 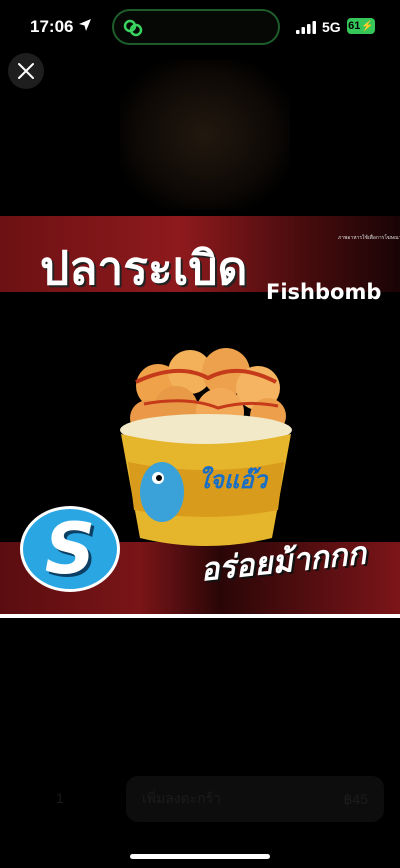 I want to click on fishball-cup-image: ใจแอ๊ว, so click(x=206, y=447).